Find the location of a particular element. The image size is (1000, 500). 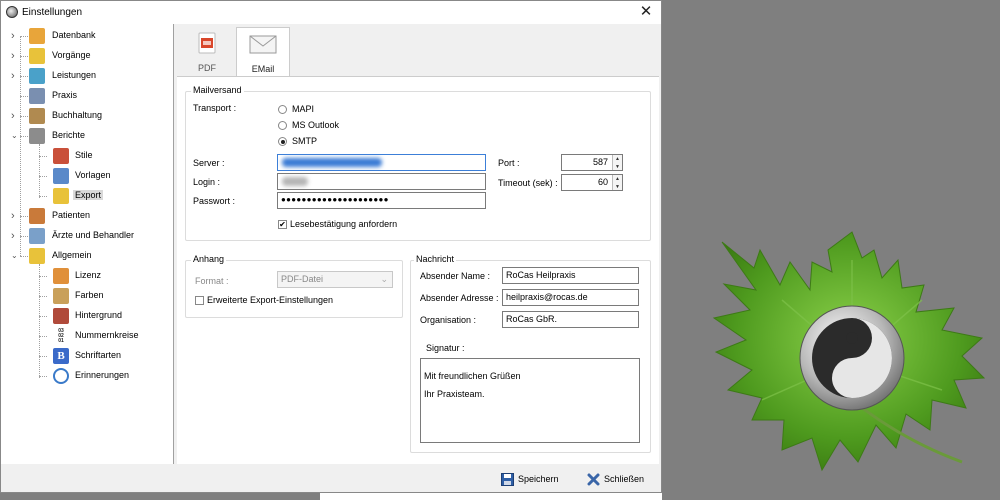

password-input: ●●●●●●●●●●●●●●●●●●●●● is located at coordinates (381, 200).